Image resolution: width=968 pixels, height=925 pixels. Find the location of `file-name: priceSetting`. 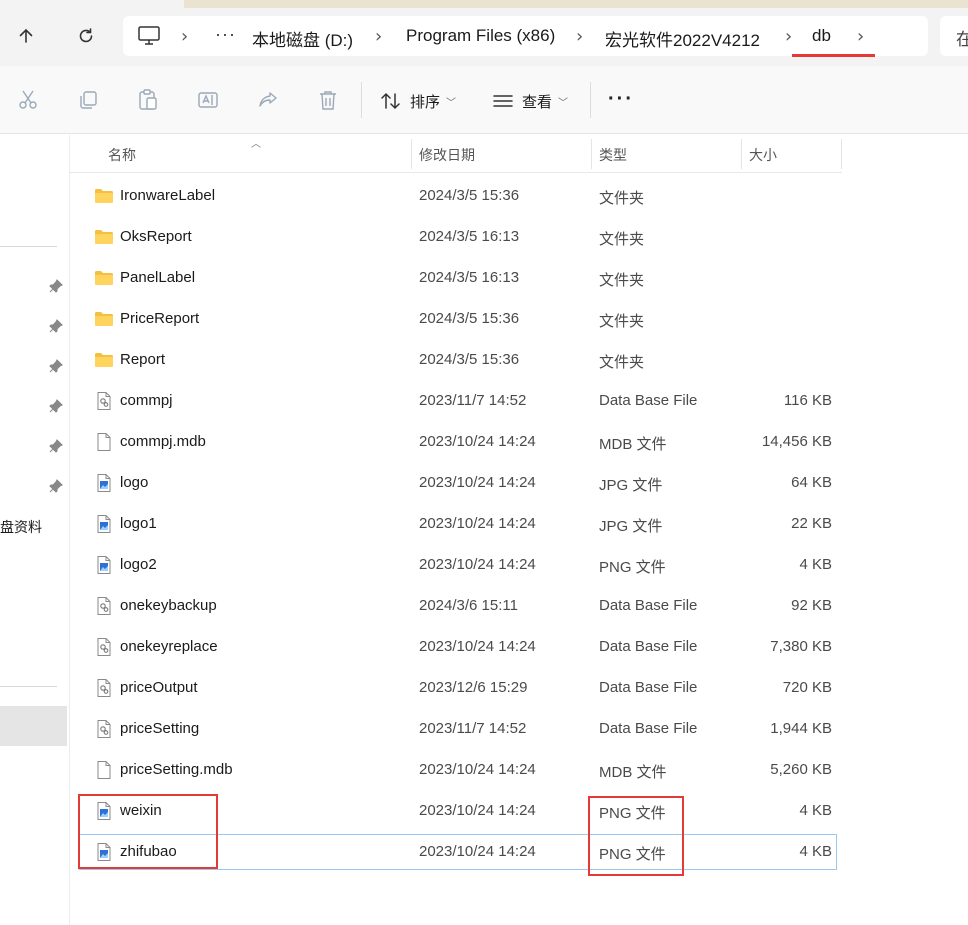

file-name: priceSetting is located at coordinates (160, 728).